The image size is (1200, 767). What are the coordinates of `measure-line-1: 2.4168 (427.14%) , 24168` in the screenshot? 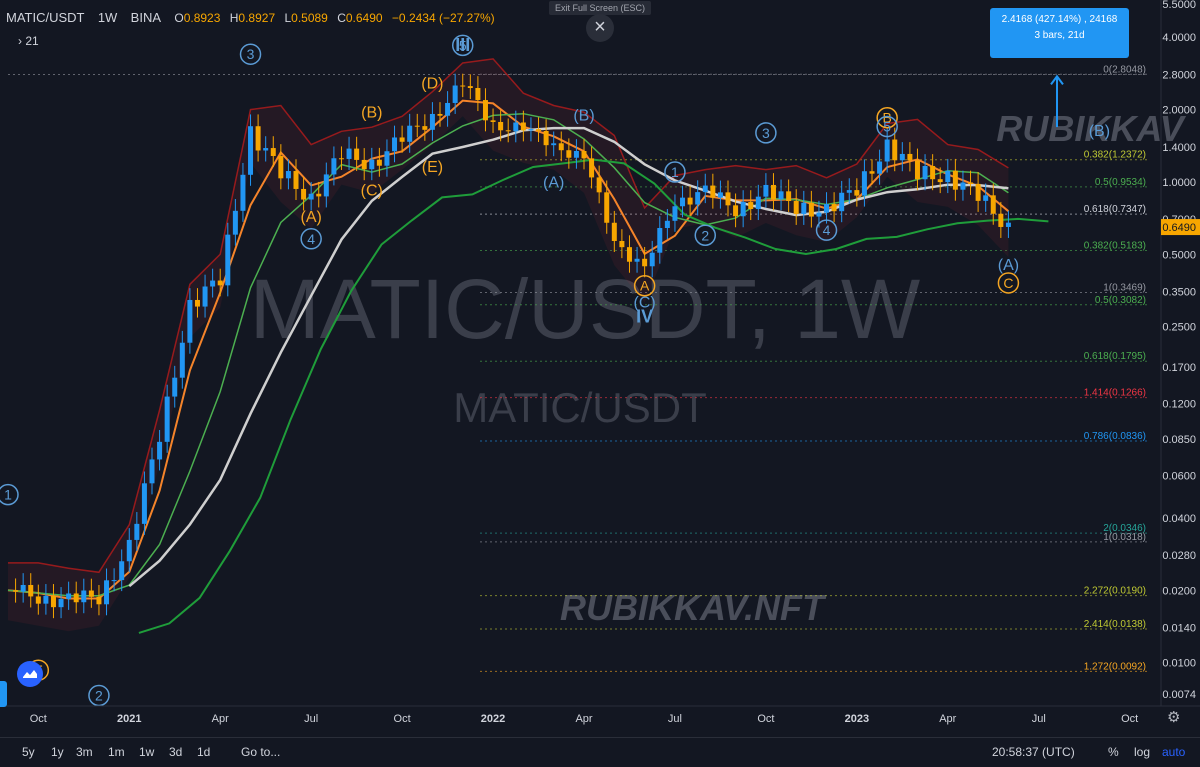 It's located at (1059, 19).